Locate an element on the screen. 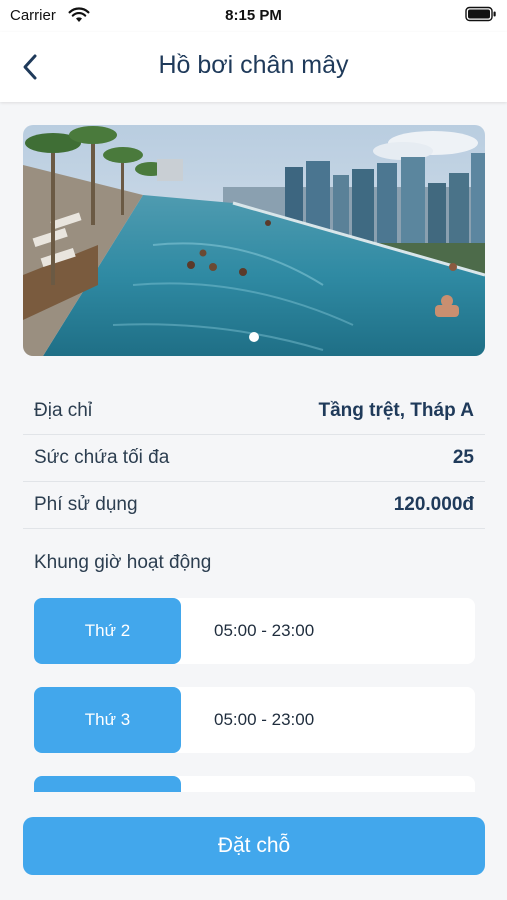 The width and height of the screenshot is (507, 900). schedule-item: Thứ 2 05:00 - 23:00 is located at coordinates (254, 631).